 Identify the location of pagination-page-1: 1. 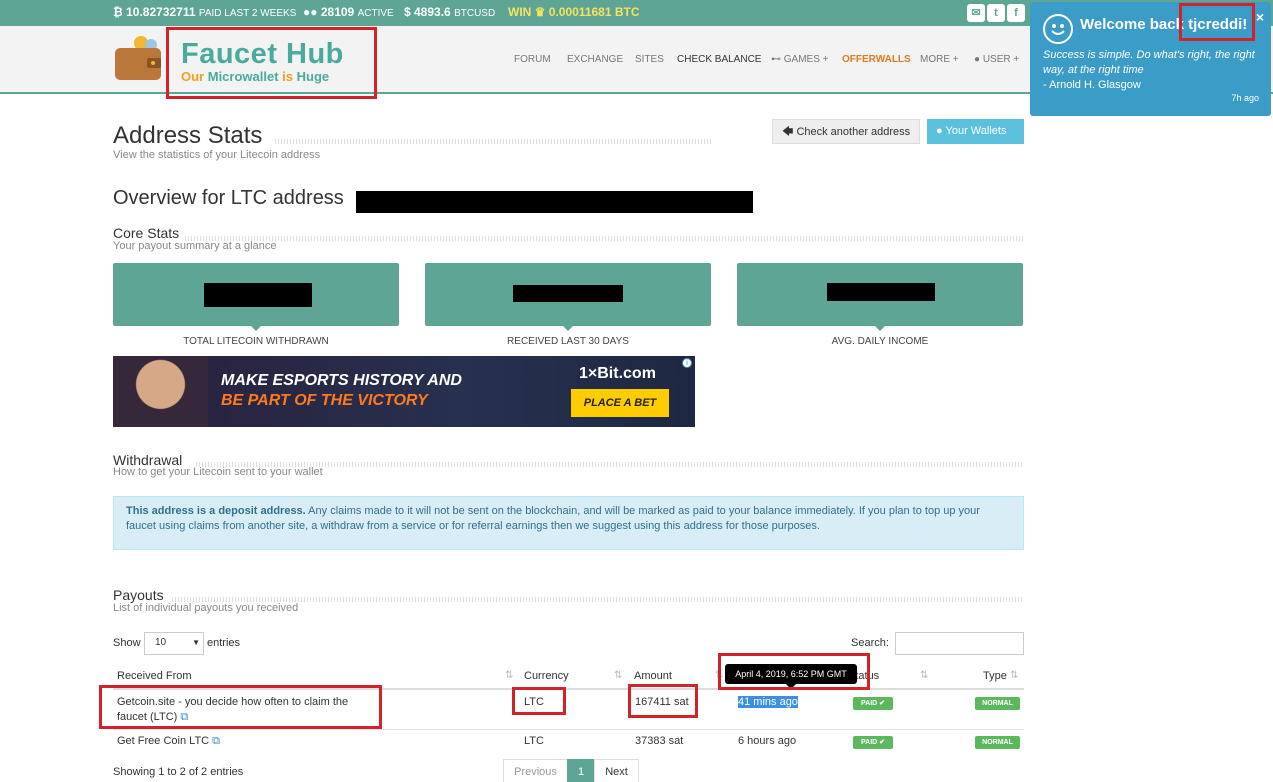
(581, 770).